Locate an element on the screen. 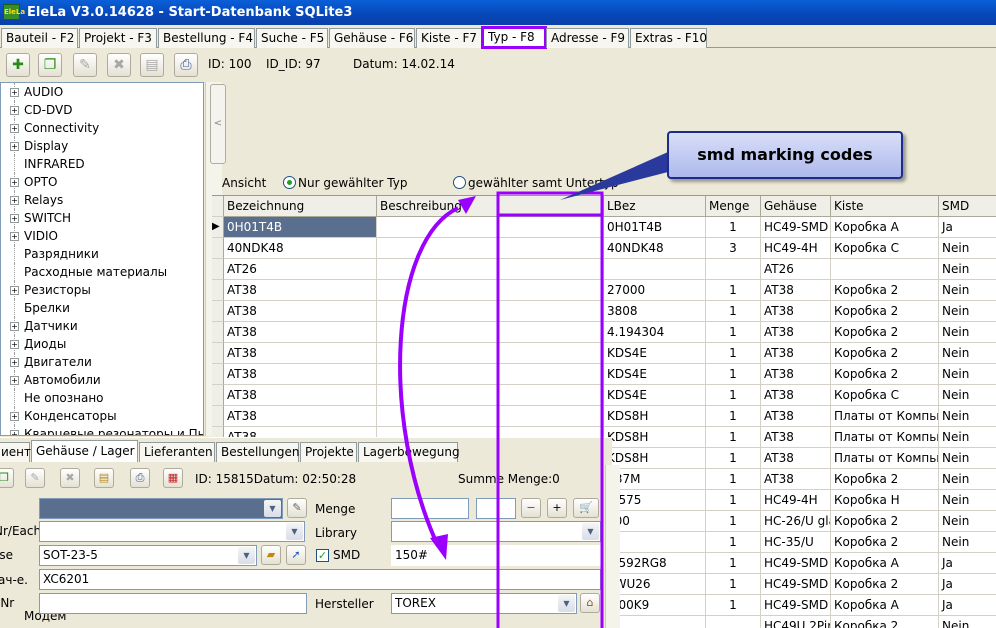 The width and height of the screenshot is (996, 628). table-cell: Коробка С is located at coordinates (885, 248).